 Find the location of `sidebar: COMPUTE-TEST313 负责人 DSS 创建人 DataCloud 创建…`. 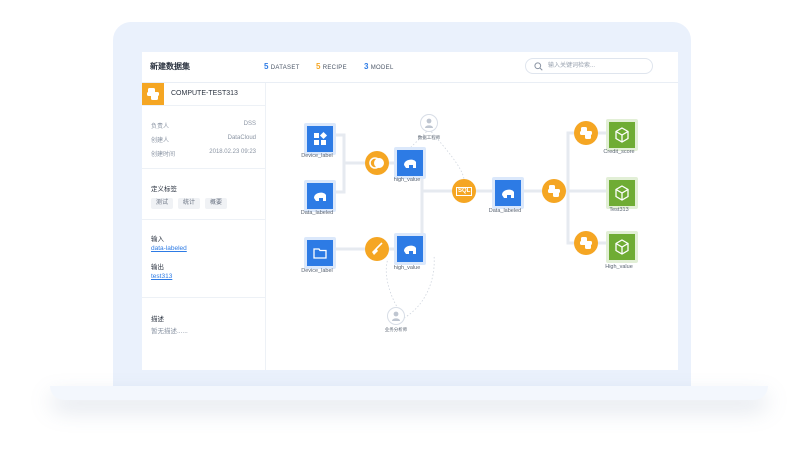

sidebar: COMPUTE-TEST313 负责人 DSS 创建人 DataCloud 创建… is located at coordinates (204, 226).